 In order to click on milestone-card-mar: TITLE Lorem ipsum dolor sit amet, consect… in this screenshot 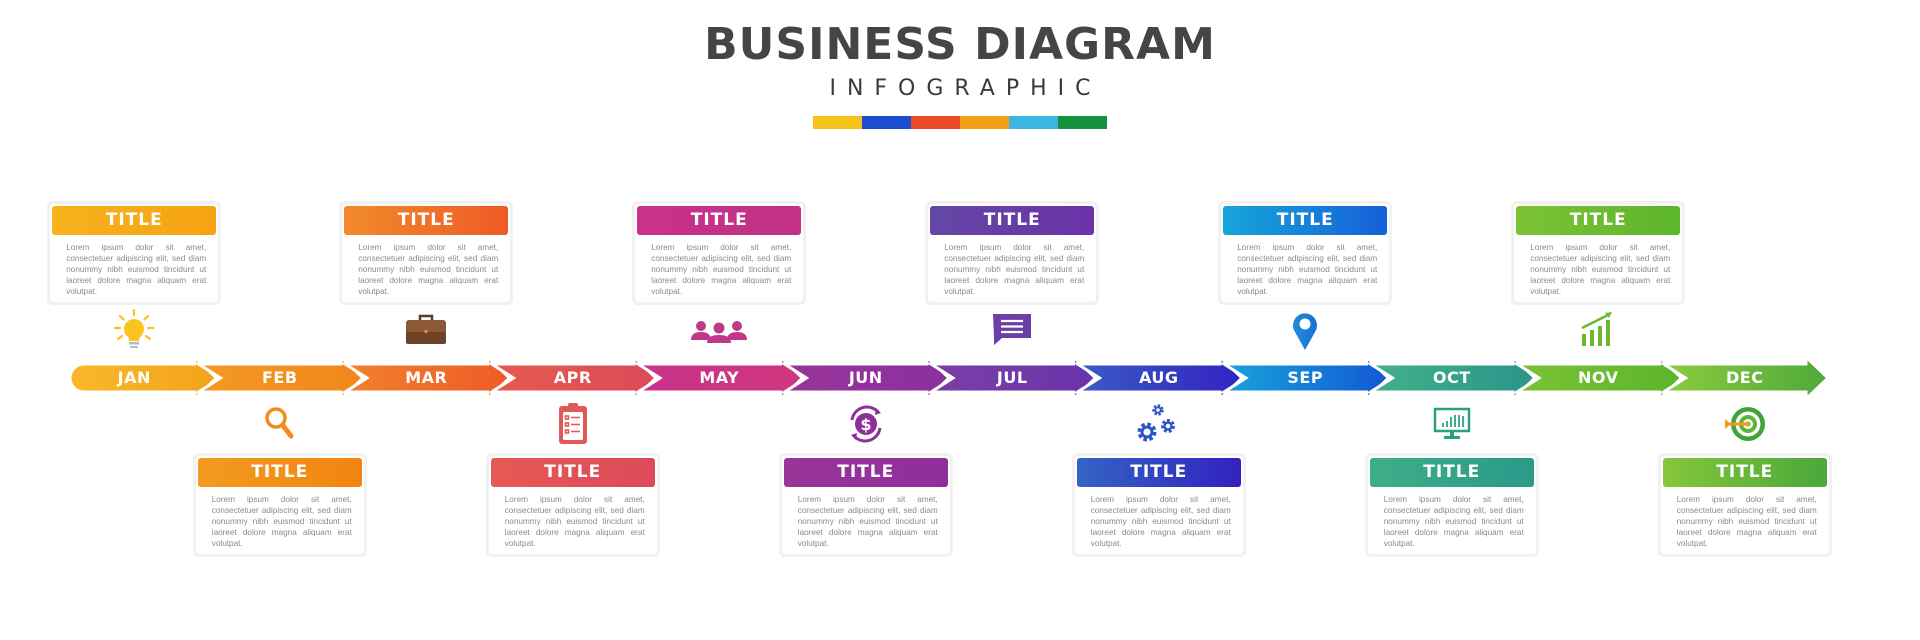, I will do `click(426, 253)`.